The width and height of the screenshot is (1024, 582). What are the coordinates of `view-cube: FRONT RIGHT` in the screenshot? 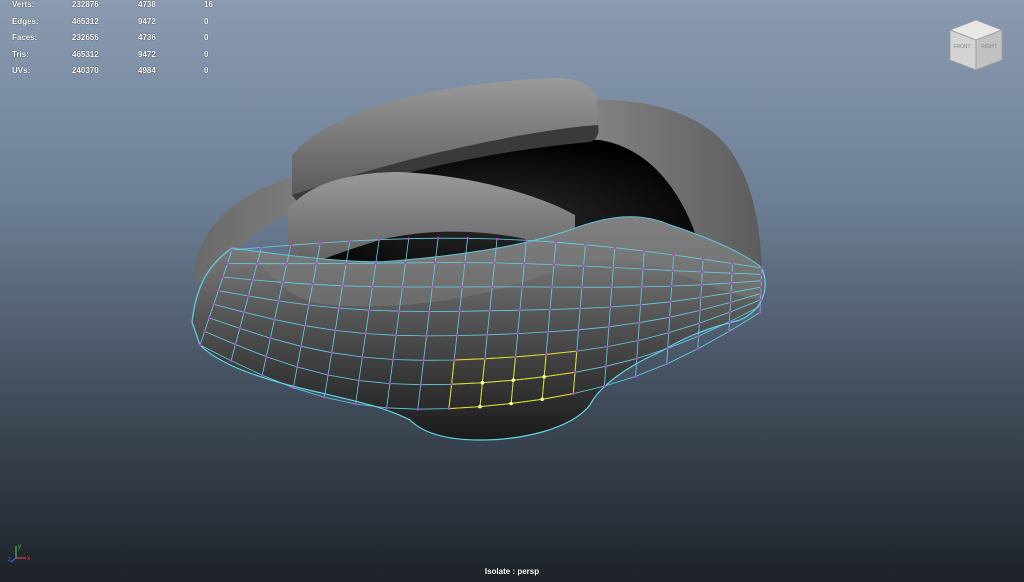 It's located at (976, 45).